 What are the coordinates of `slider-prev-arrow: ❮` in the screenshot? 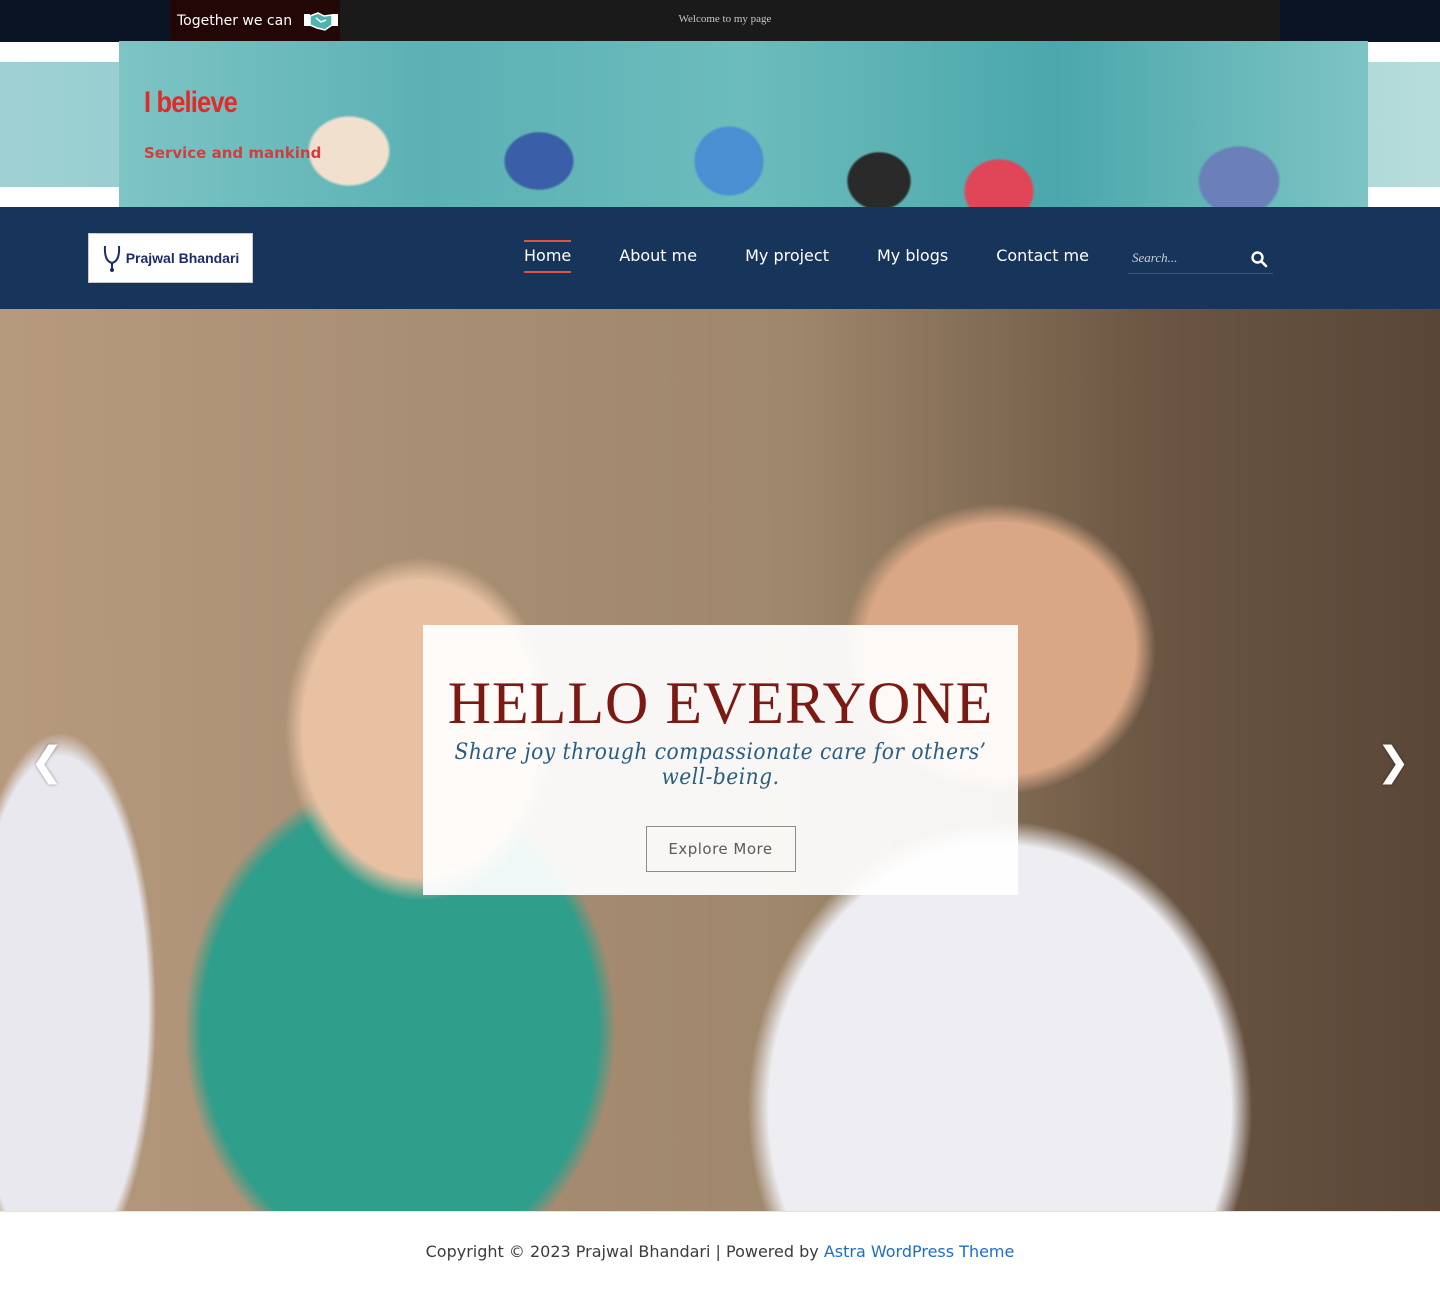 It's located at (47, 762).